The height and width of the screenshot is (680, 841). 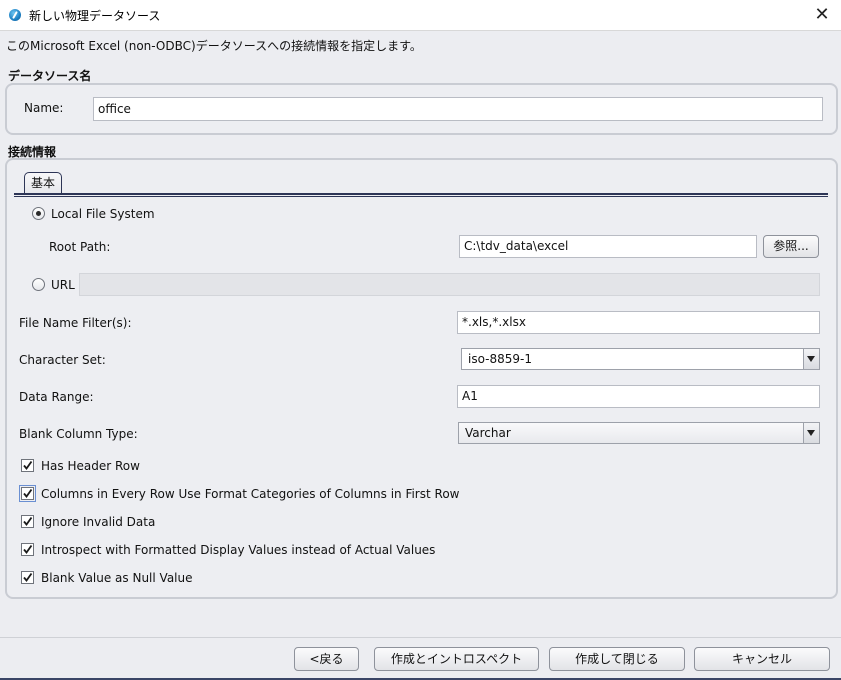 What do you see at coordinates (608, 246) in the screenshot?
I see `root-path-input: C:\tdv_data\excel` at bounding box center [608, 246].